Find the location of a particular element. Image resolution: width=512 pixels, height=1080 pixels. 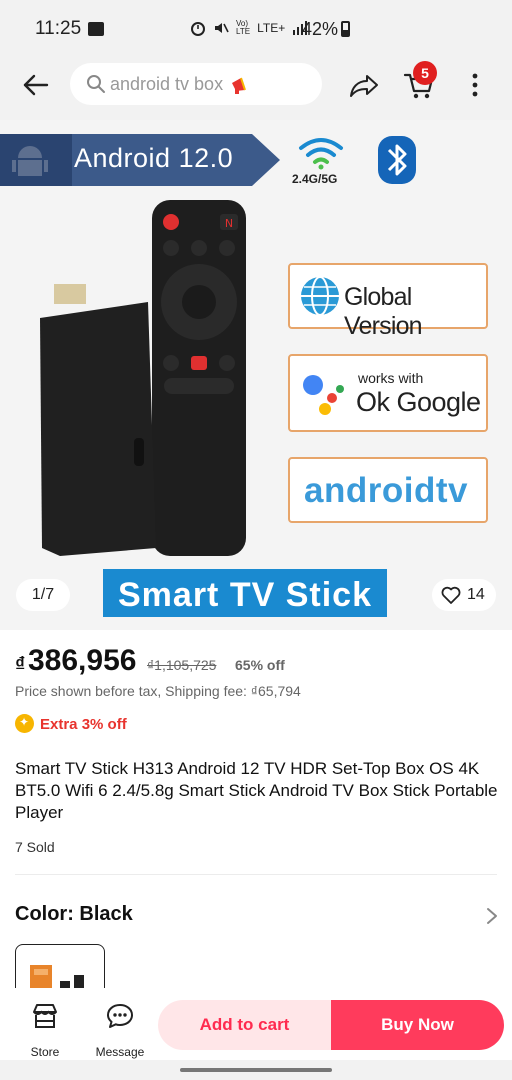

favorite-button: 14 is located at coordinates (464, 595).